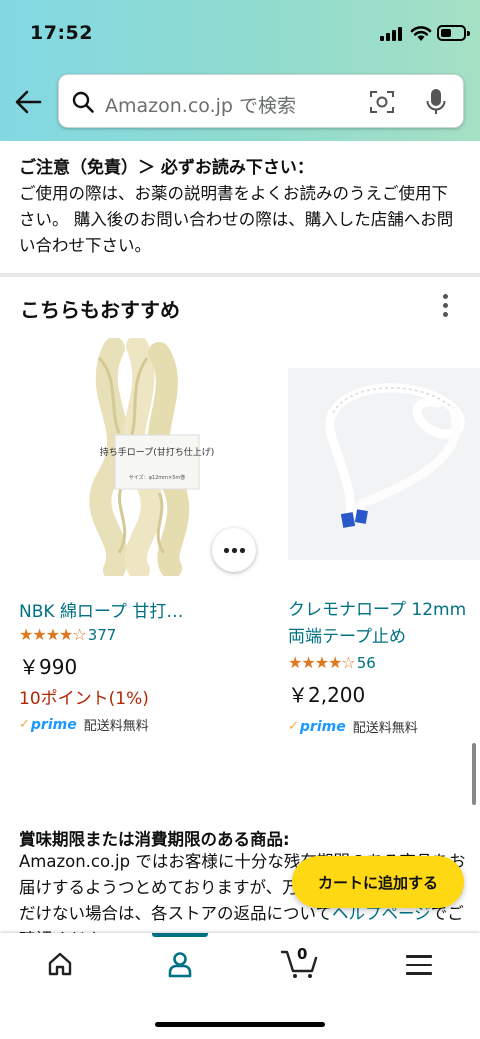  I want to click on menu-icon, so click(419, 965).